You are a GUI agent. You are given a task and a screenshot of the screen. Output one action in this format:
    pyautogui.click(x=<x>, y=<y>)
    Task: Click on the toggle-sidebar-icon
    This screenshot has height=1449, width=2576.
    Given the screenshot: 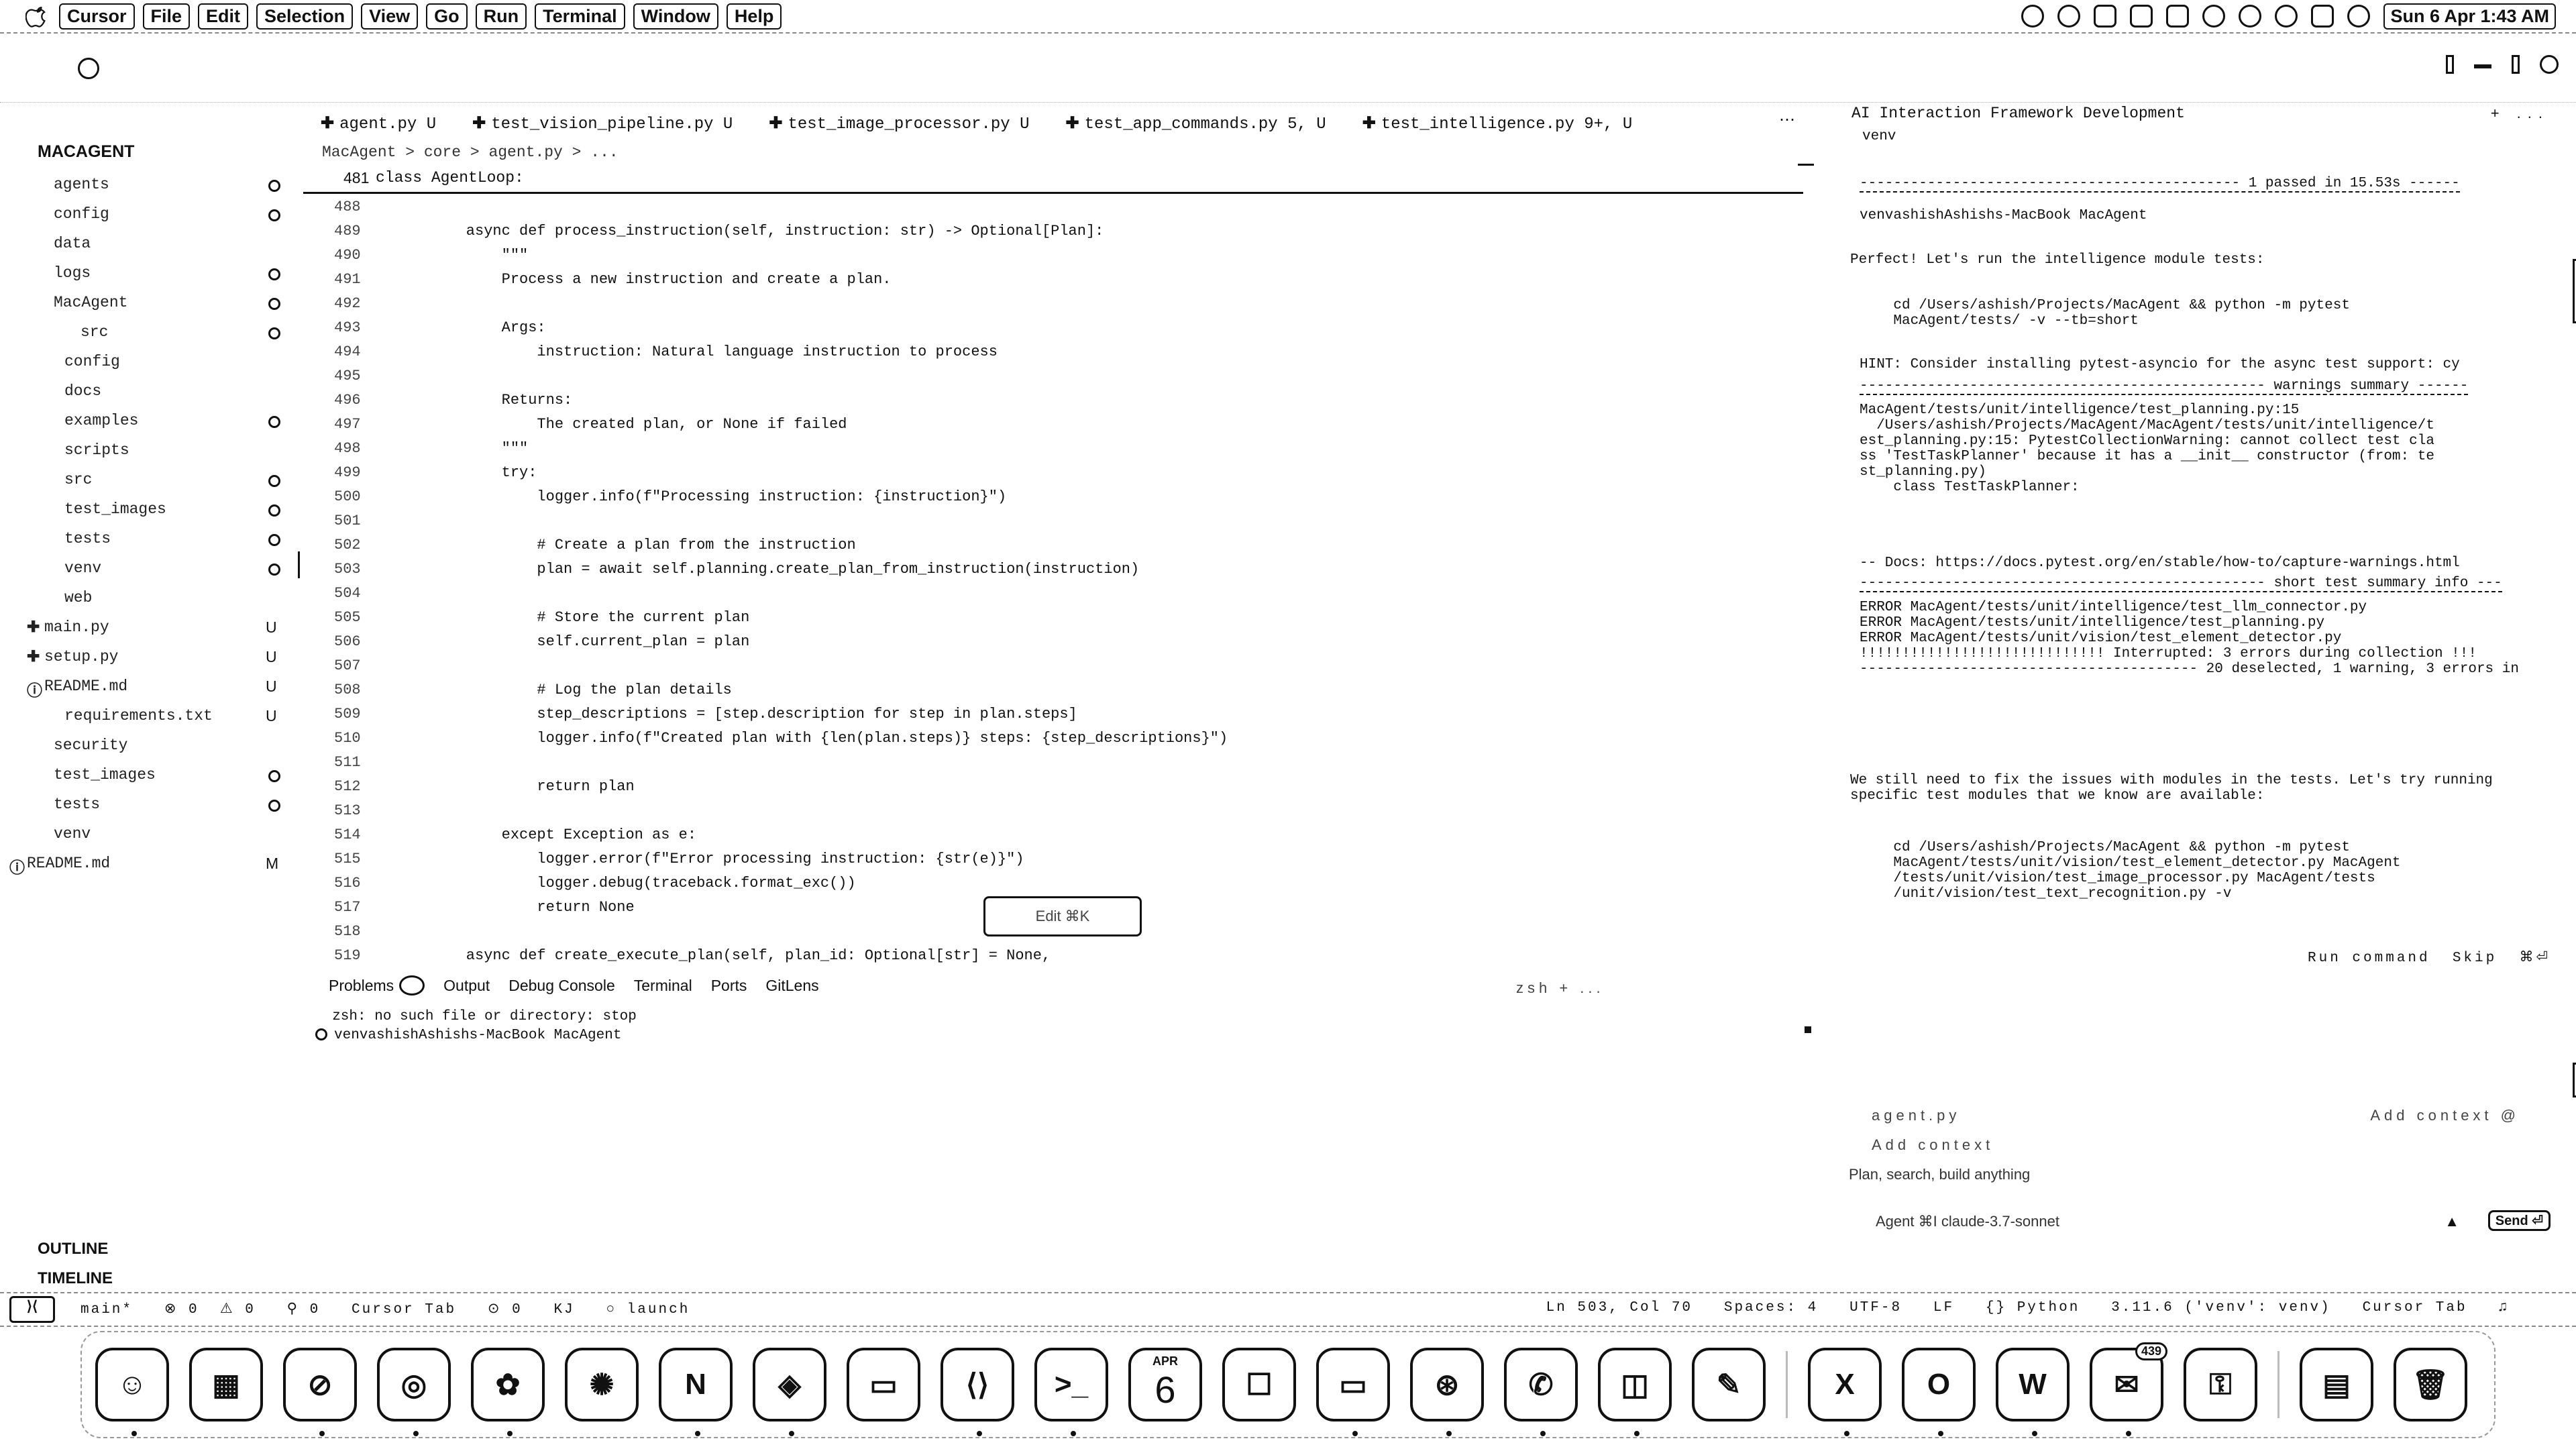 What is the action you would take?
    pyautogui.click(x=2450, y=64)
    